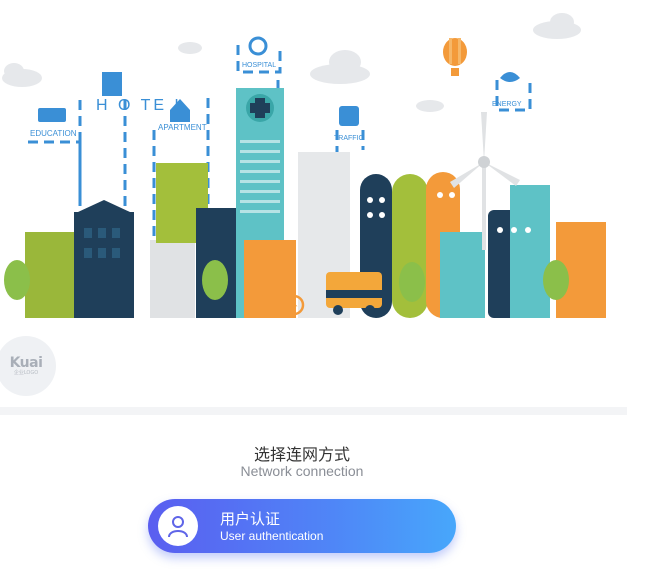  Describe the element at coordinates (52, 115) in the screenshot. I see `book-icon` at that location.